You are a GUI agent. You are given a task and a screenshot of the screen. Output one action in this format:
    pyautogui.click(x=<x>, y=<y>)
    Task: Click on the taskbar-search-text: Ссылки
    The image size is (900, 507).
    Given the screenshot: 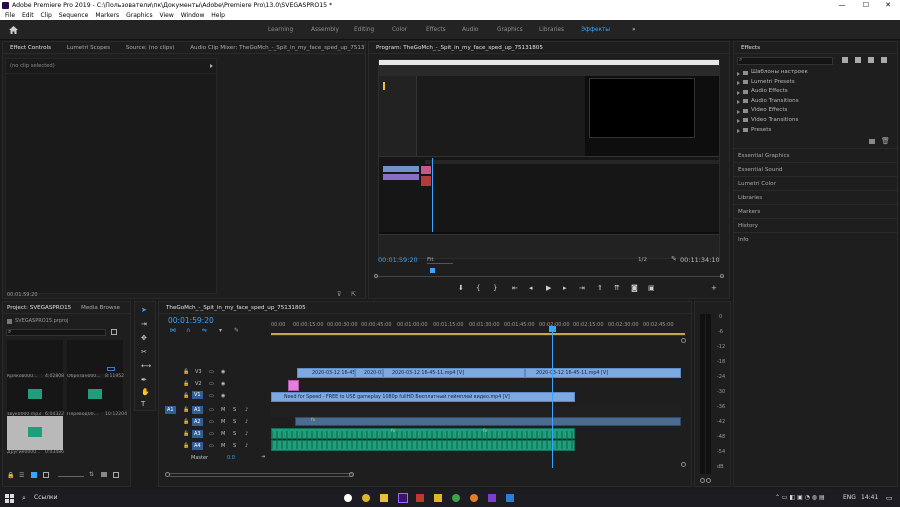 What is the action you would take?
    pyautogui.click(x=46, y=498)
    